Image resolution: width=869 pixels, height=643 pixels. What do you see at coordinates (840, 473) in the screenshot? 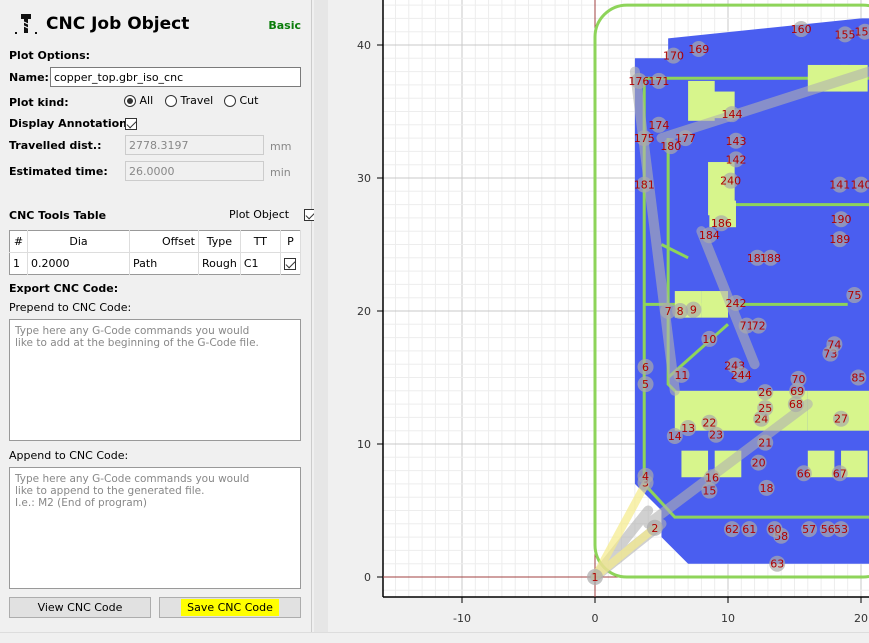
I see `annotation-label: 67` at bounding box center [840, 473].